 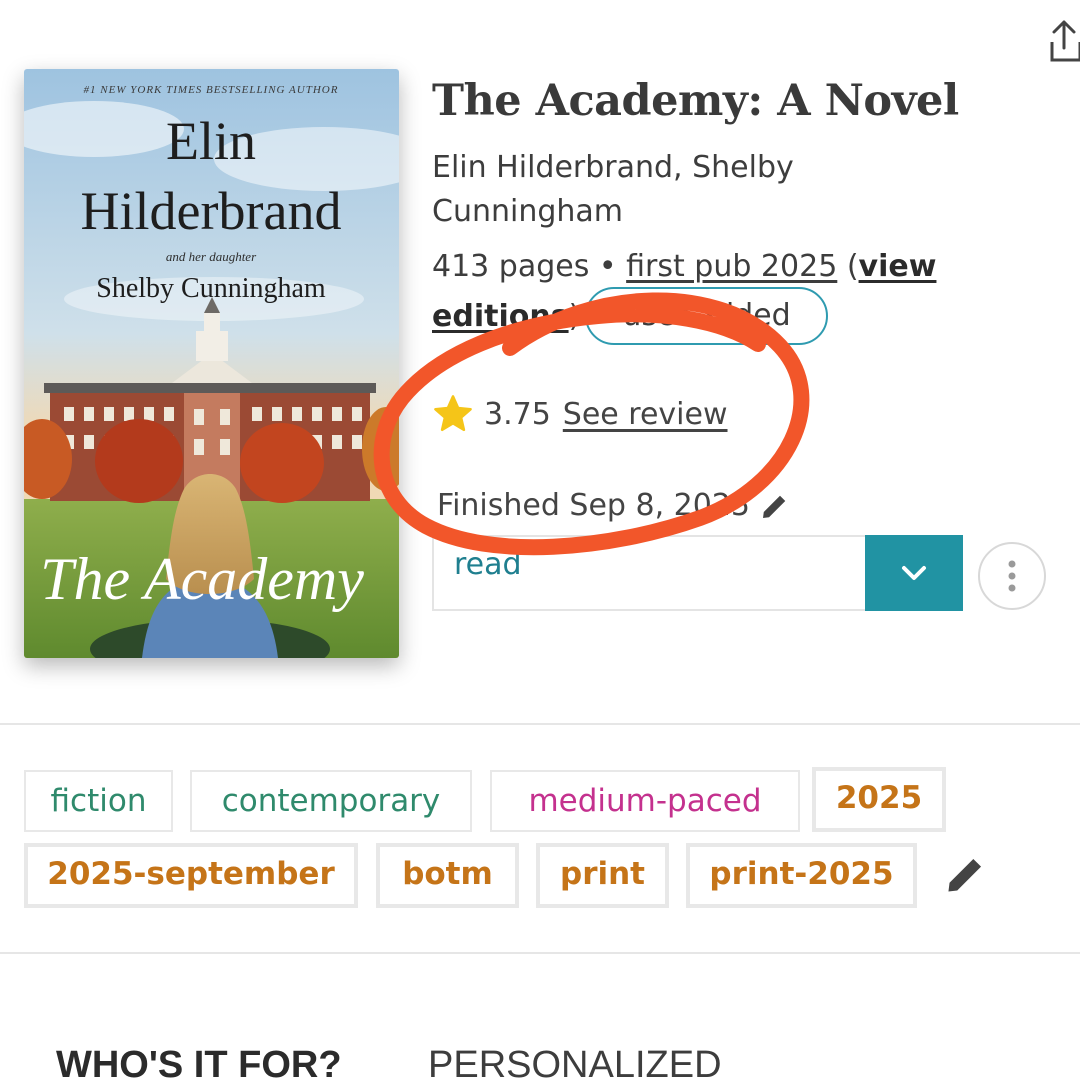 I want to click on cover-author-last: Hilderbrand, so click(x=211, y=211).